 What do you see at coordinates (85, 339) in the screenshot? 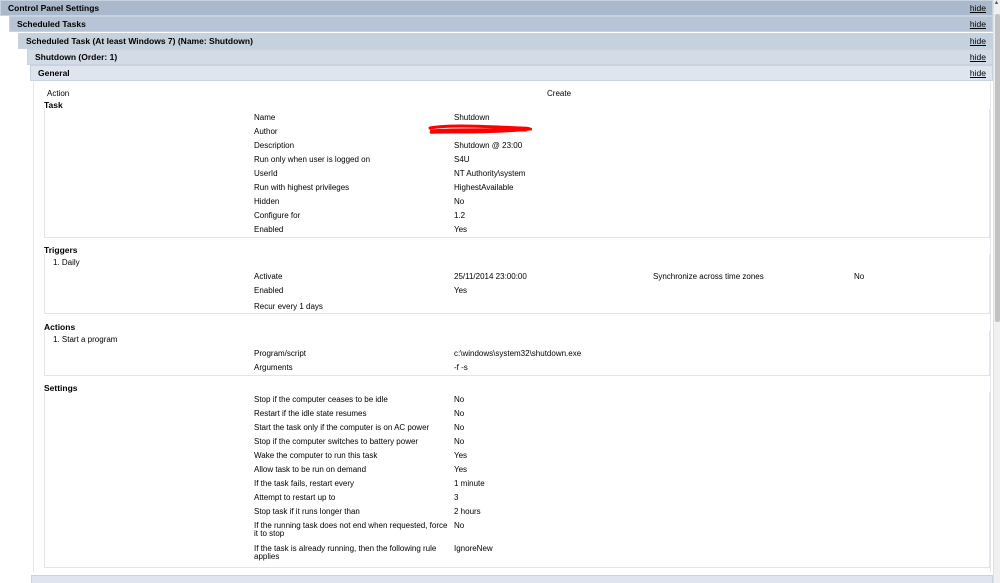
I see `action-item: 1. Start a program` at bounding box center [85, 339].